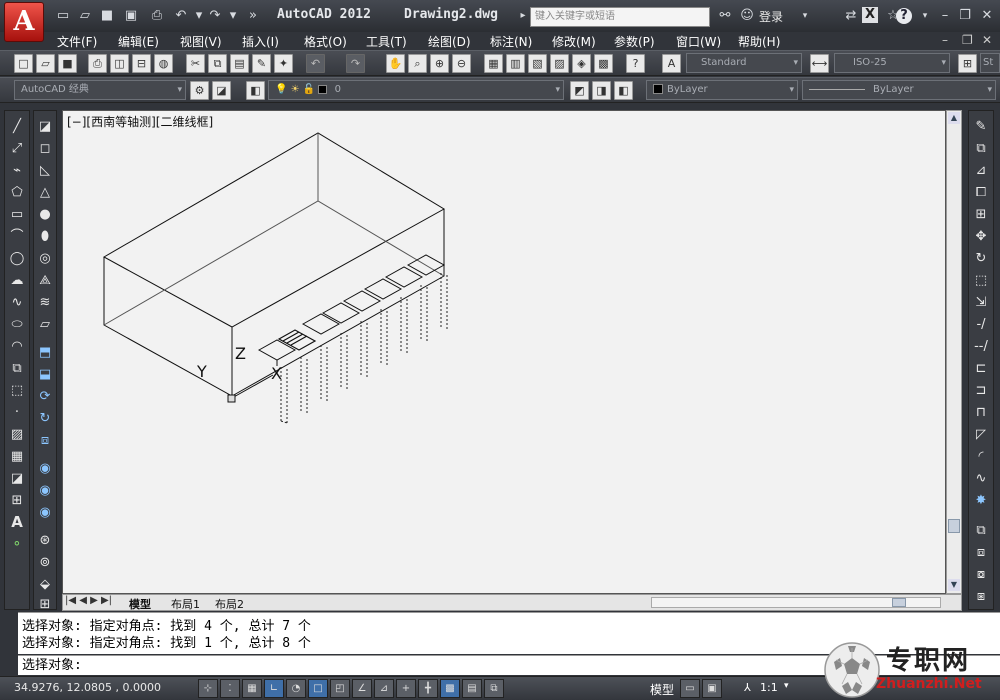  Describe the element at coordinates (987, 16) in the screenshot. I see `close-icon: ✕` at that location.